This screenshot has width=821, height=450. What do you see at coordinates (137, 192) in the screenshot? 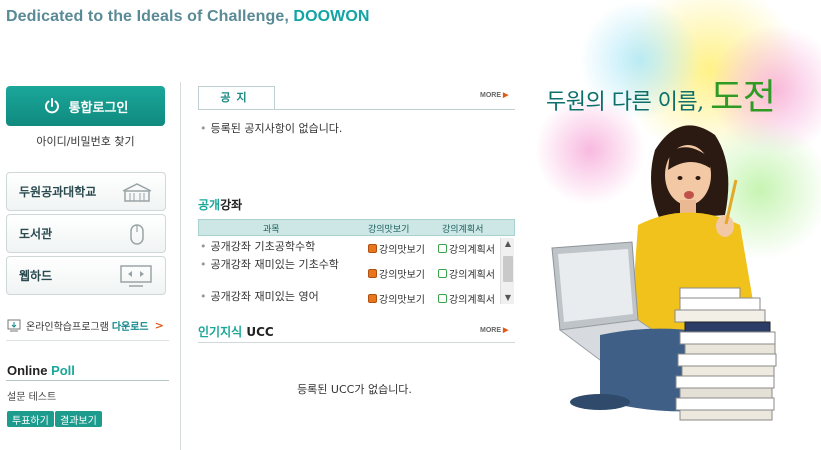
I see `school-building-icon` at bounding box center [137, 192].